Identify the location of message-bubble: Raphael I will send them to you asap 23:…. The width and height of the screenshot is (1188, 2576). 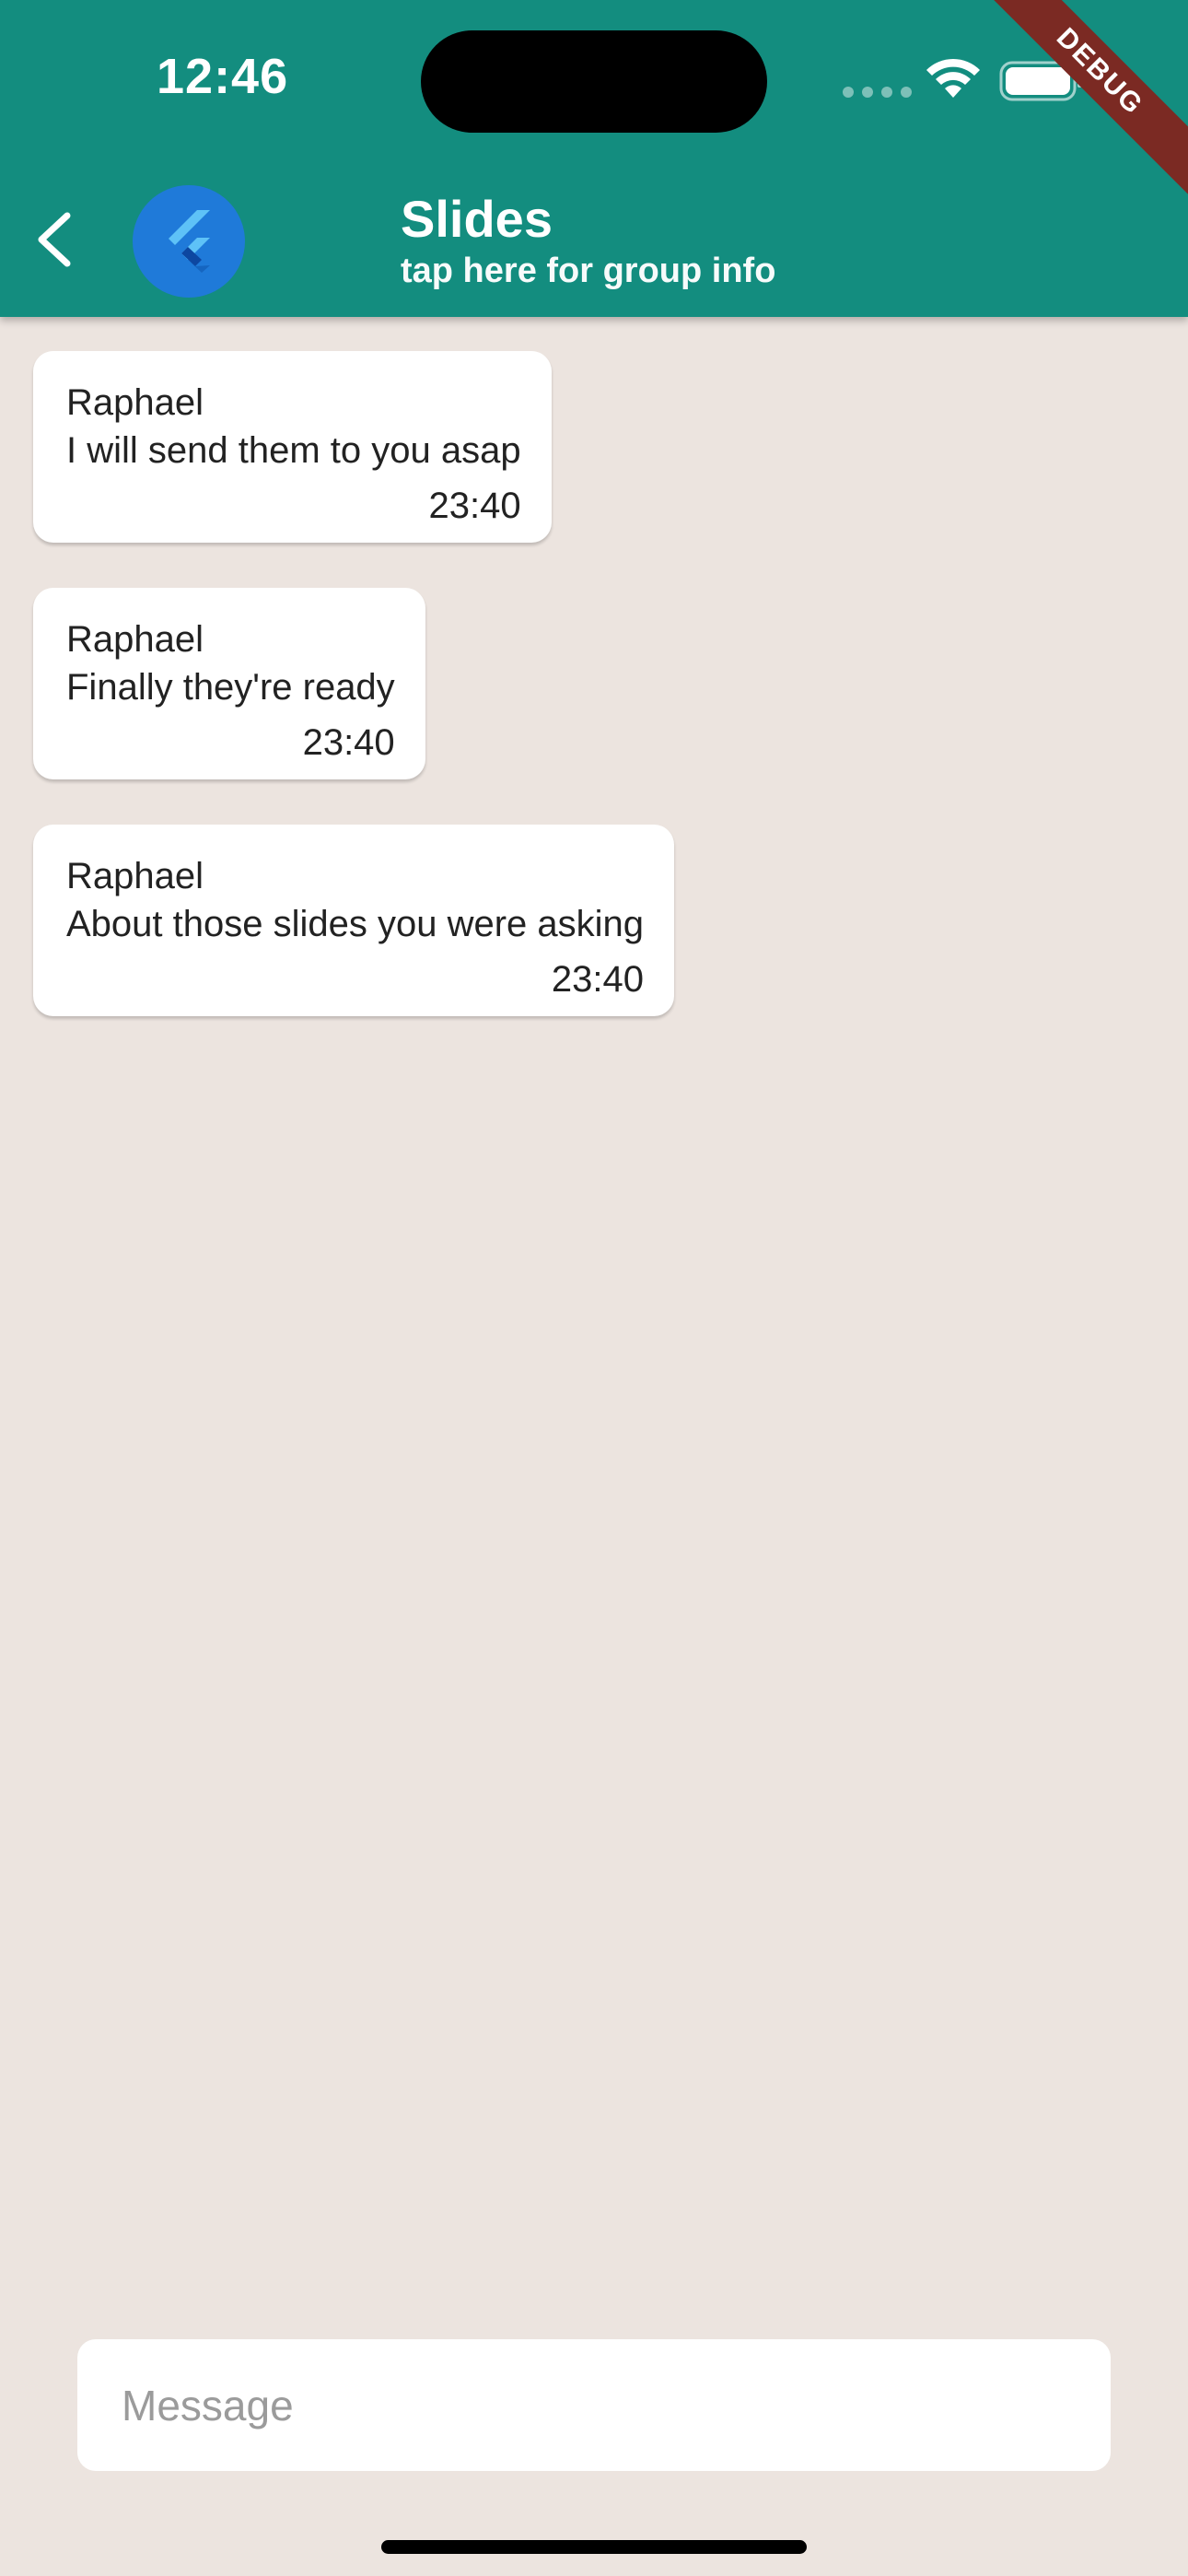
(292, 447).